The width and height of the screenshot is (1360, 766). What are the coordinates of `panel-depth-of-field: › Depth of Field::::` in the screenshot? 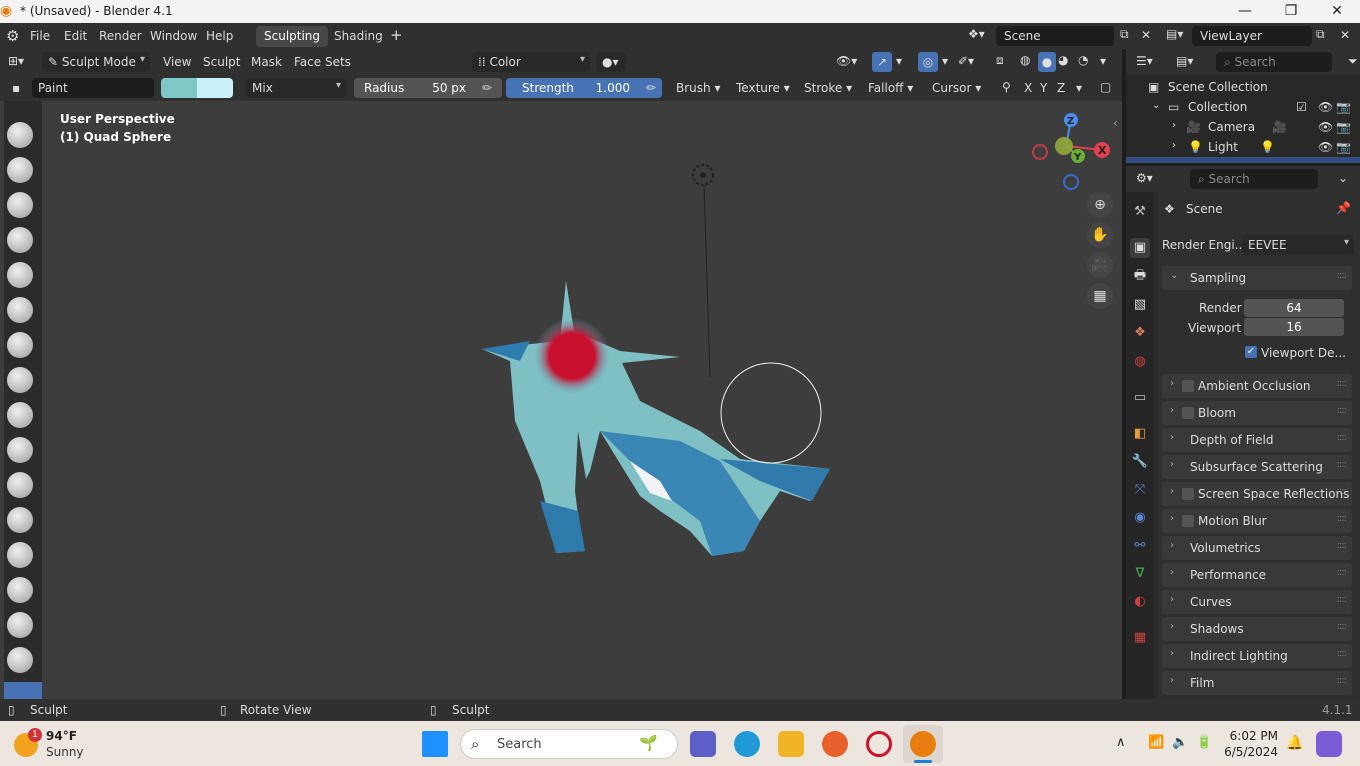 It's located at (1257, 440).